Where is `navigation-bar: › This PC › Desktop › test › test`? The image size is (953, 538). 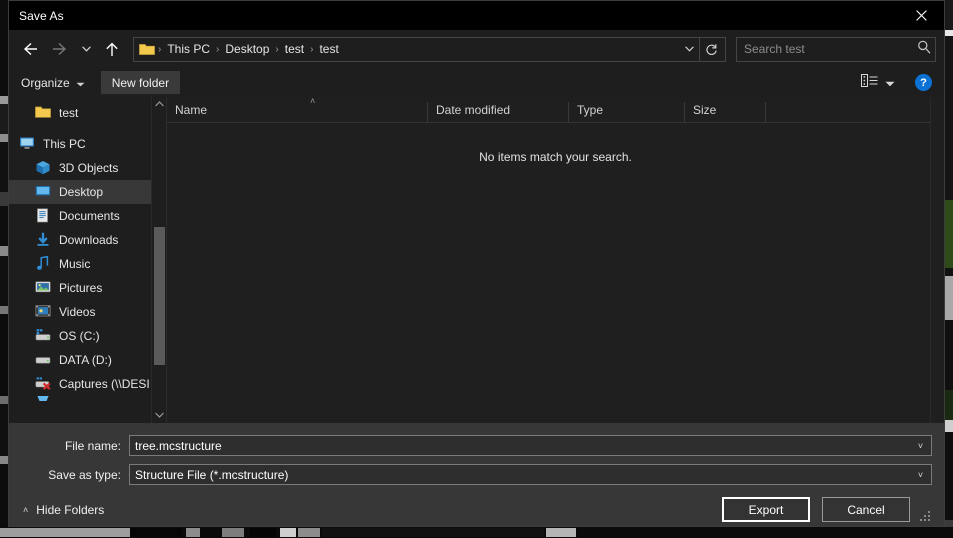
navigation-bar: › This PC › Desktop › test › test is located at coordinates (476, 49).